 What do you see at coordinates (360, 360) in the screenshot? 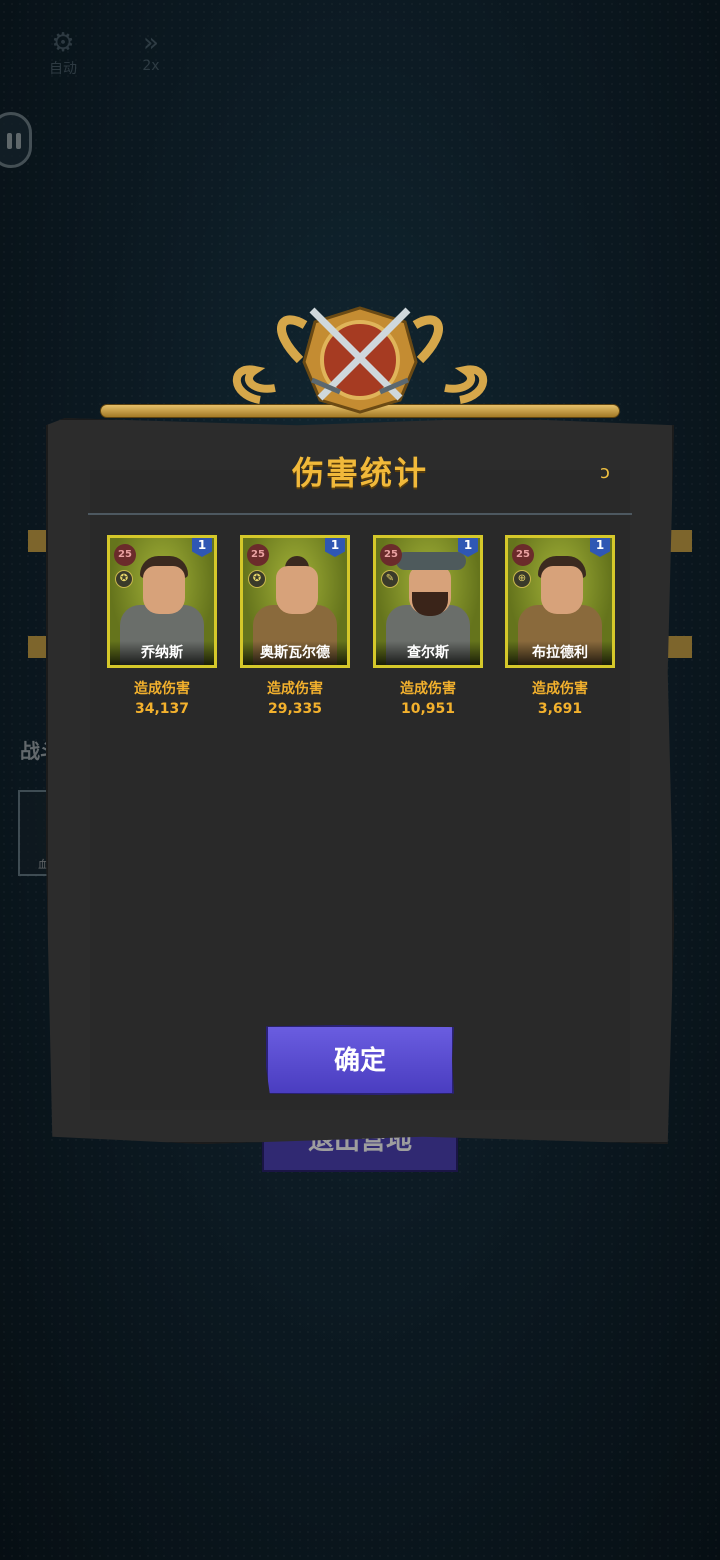
I see `crossed-swords-emblem-icon` at bounding box center [360, 360].